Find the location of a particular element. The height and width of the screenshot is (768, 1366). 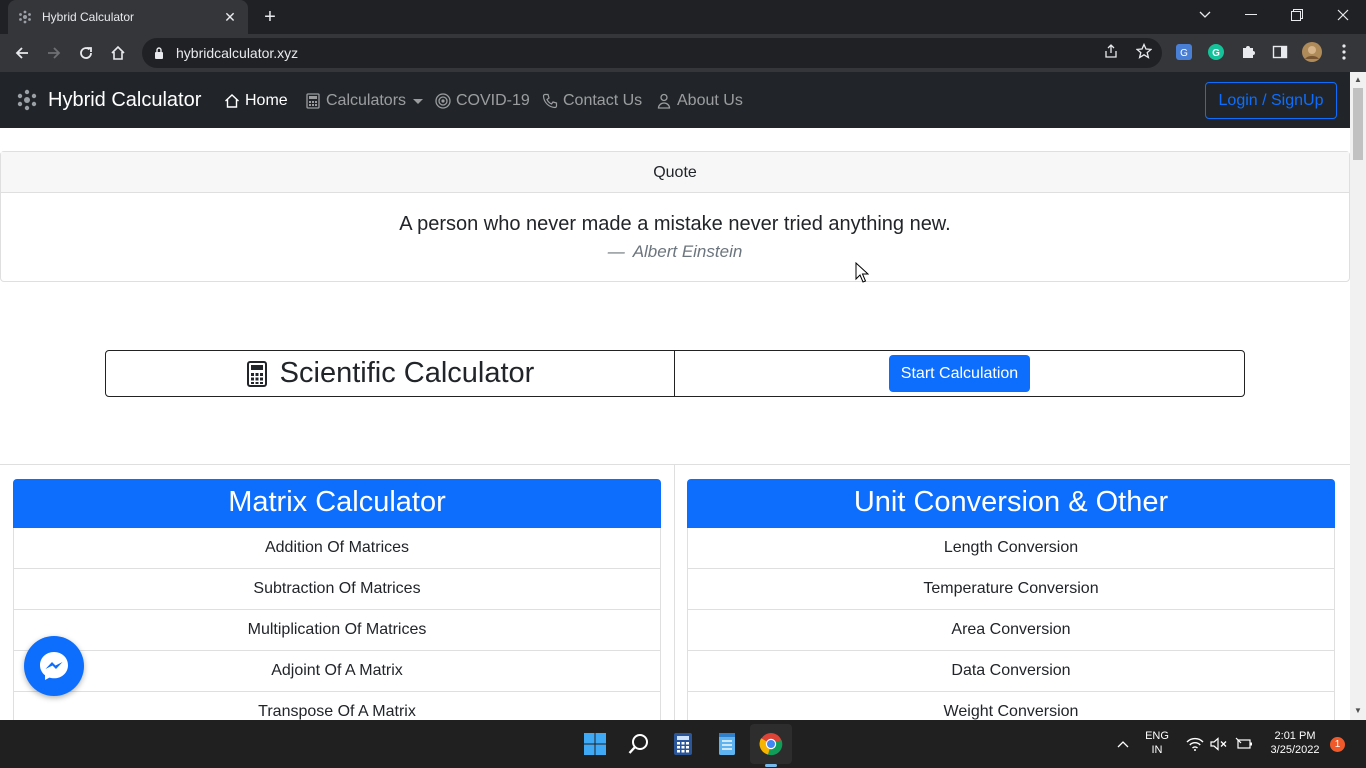

tab-search-icon is located at coordinates (1205, 15).